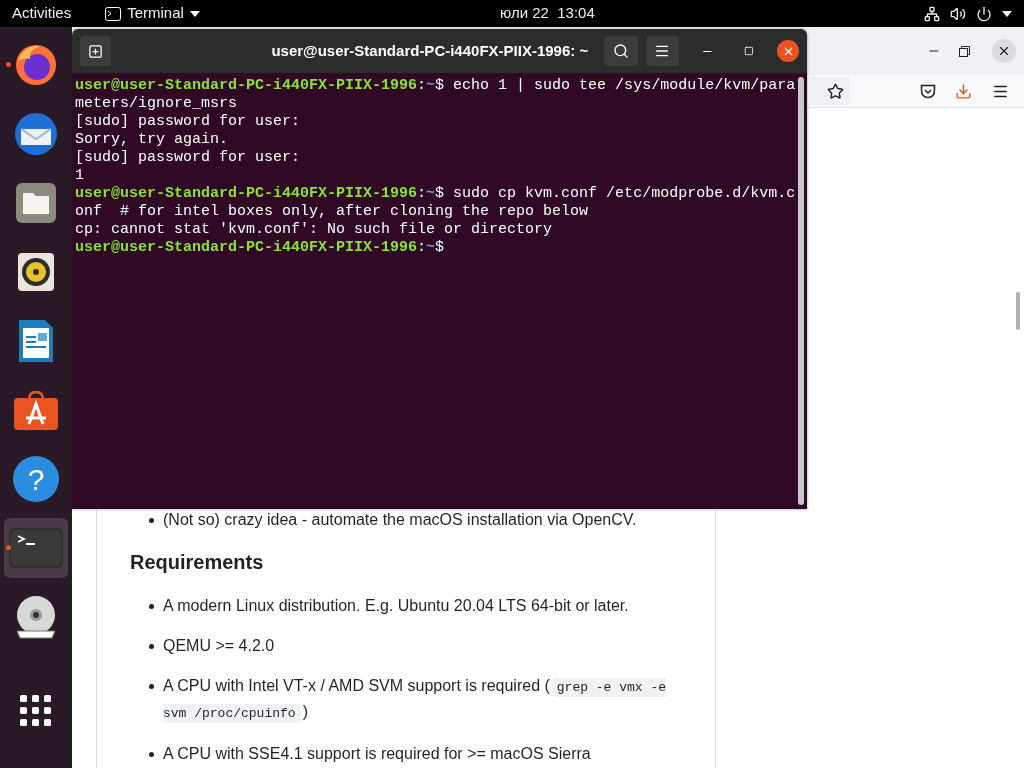 This screenshot has height=768, width=1024. Describe the element at coordinates (928, 91) in the screenshot. I see `pocket-icon` at that location.